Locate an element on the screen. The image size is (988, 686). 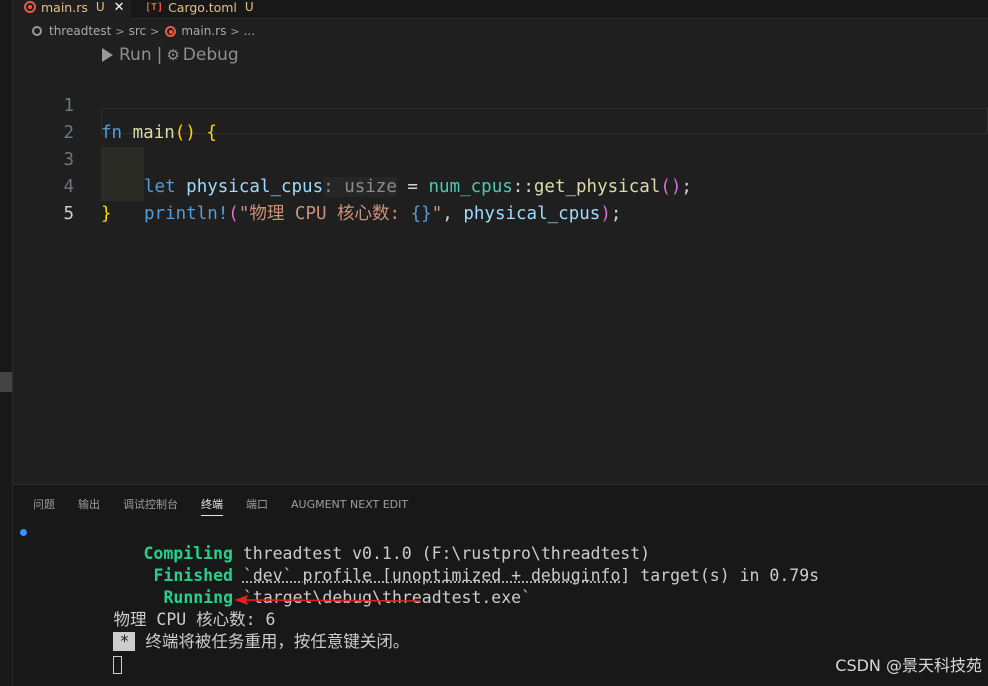
terminal-line is located at coordinates (426, 652).